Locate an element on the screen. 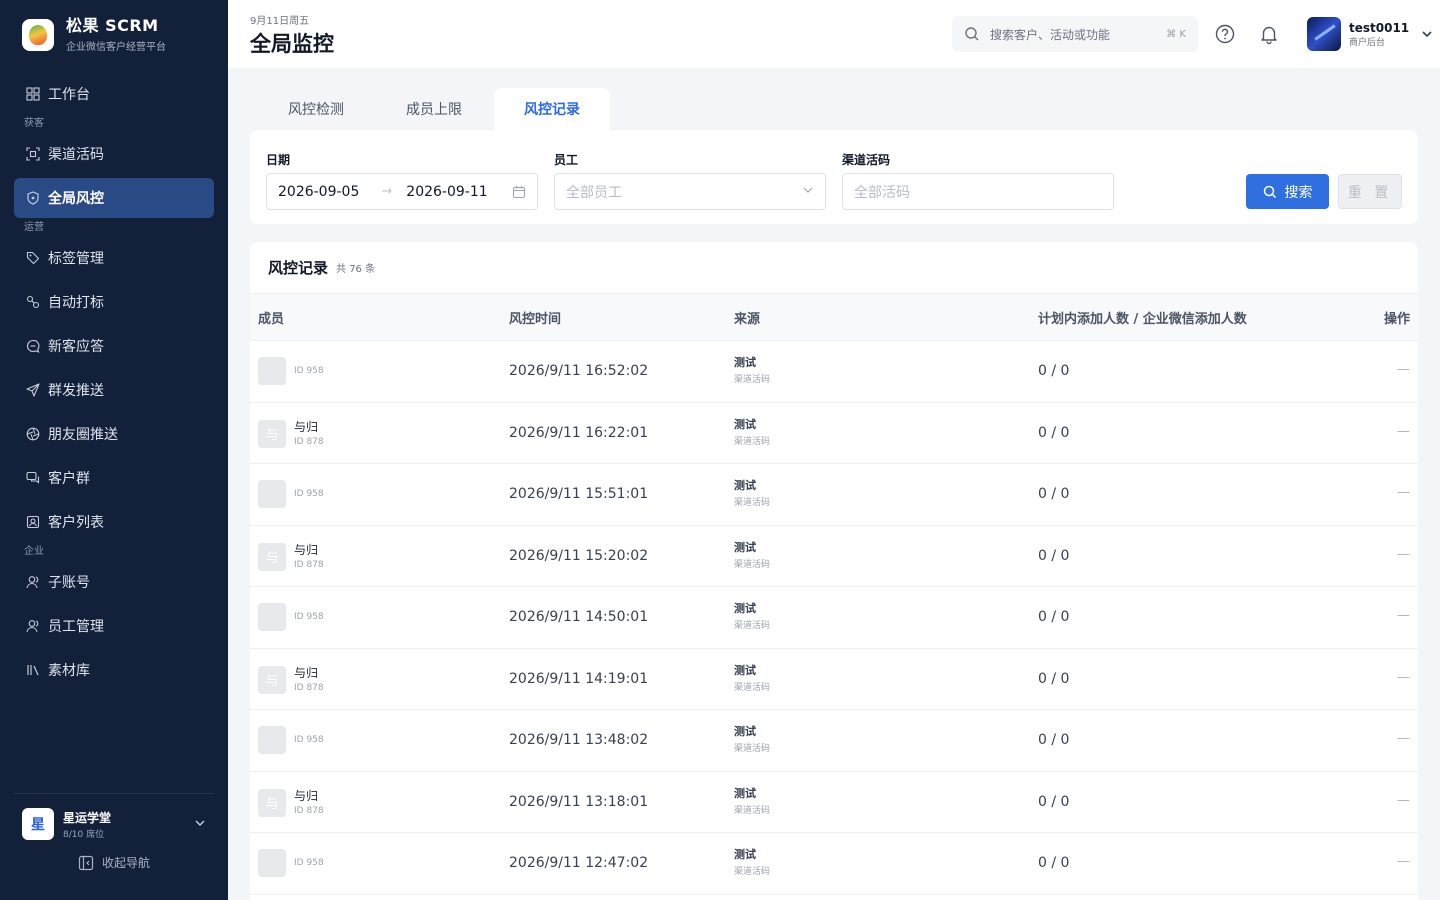 This screenshot has height=900, width=1440. tab-0: 风控检测 is located at coordinates (316, 109).